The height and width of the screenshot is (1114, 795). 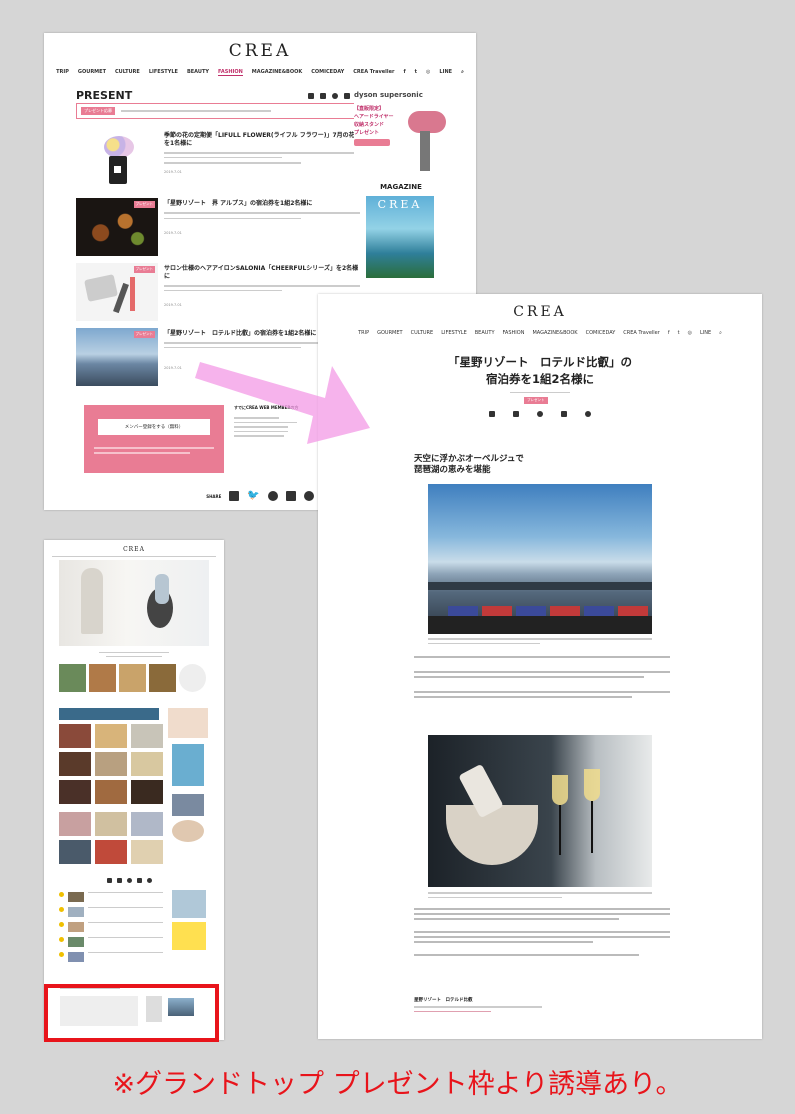 What do you see at coordinates (540, 811) in the screenshot?
I see `wine-glasses-photo` at bounding box center [540, 811].